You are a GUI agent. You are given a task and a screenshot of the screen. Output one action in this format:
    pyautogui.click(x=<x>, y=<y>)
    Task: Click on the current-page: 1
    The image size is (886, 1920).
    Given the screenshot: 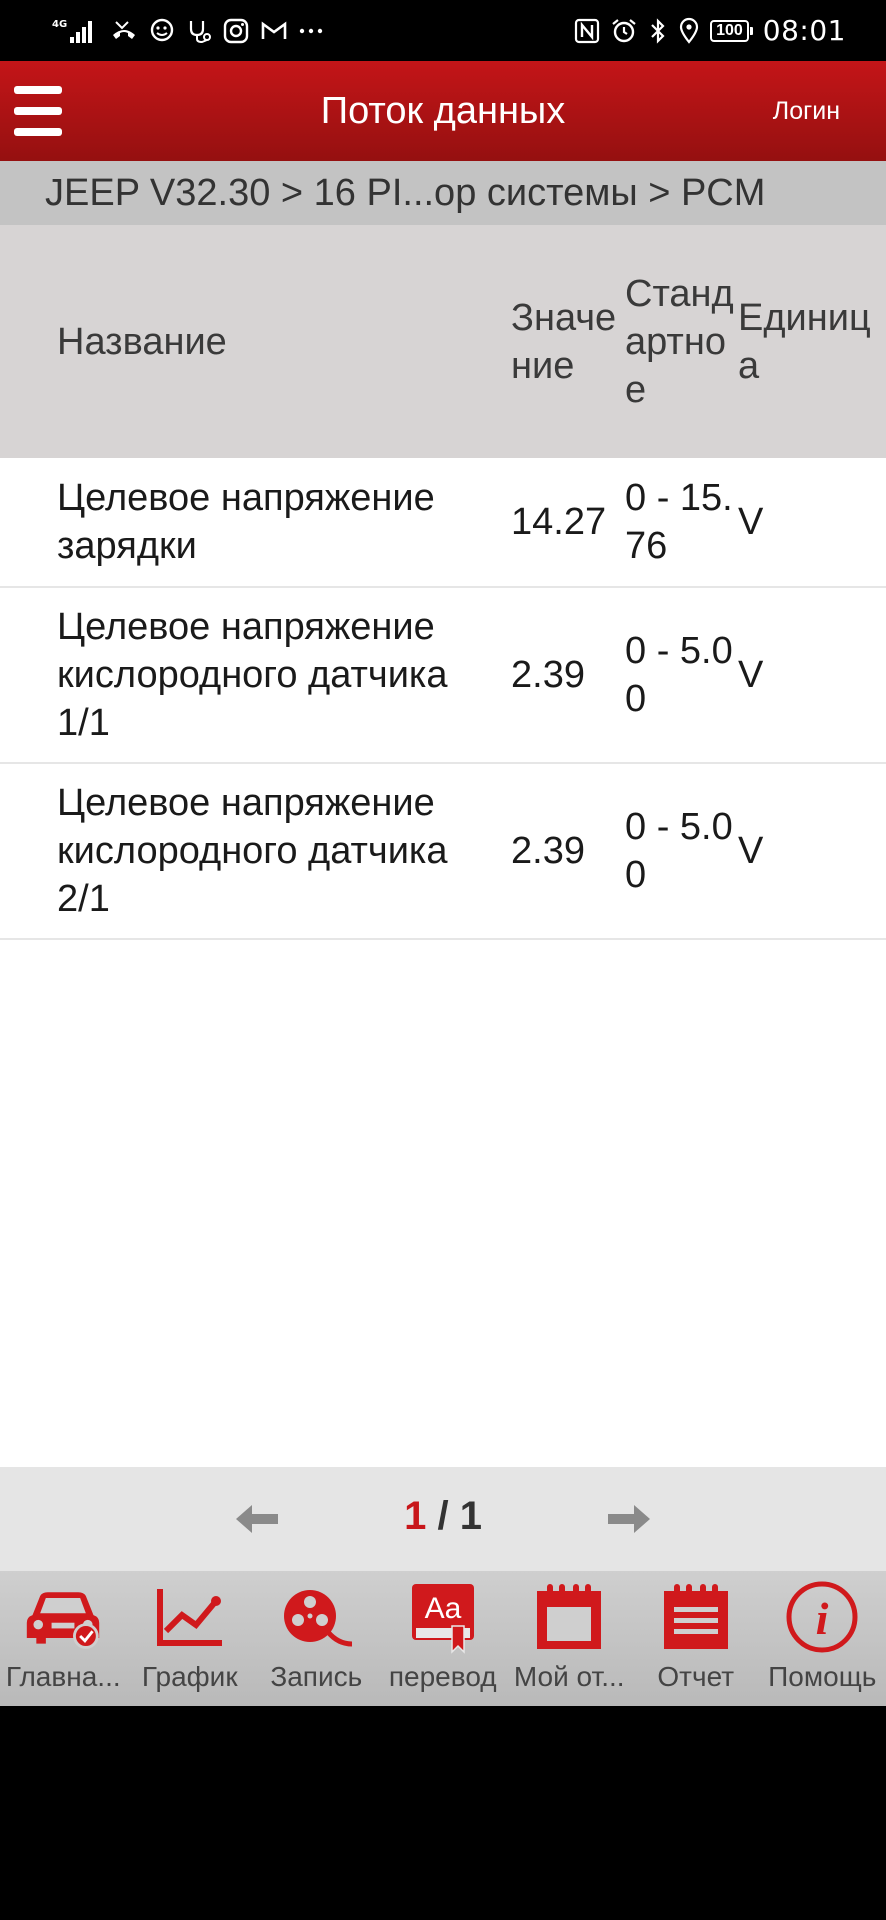 What is the action you would take?
    pyautogui.click(x=415, y=1516)
    